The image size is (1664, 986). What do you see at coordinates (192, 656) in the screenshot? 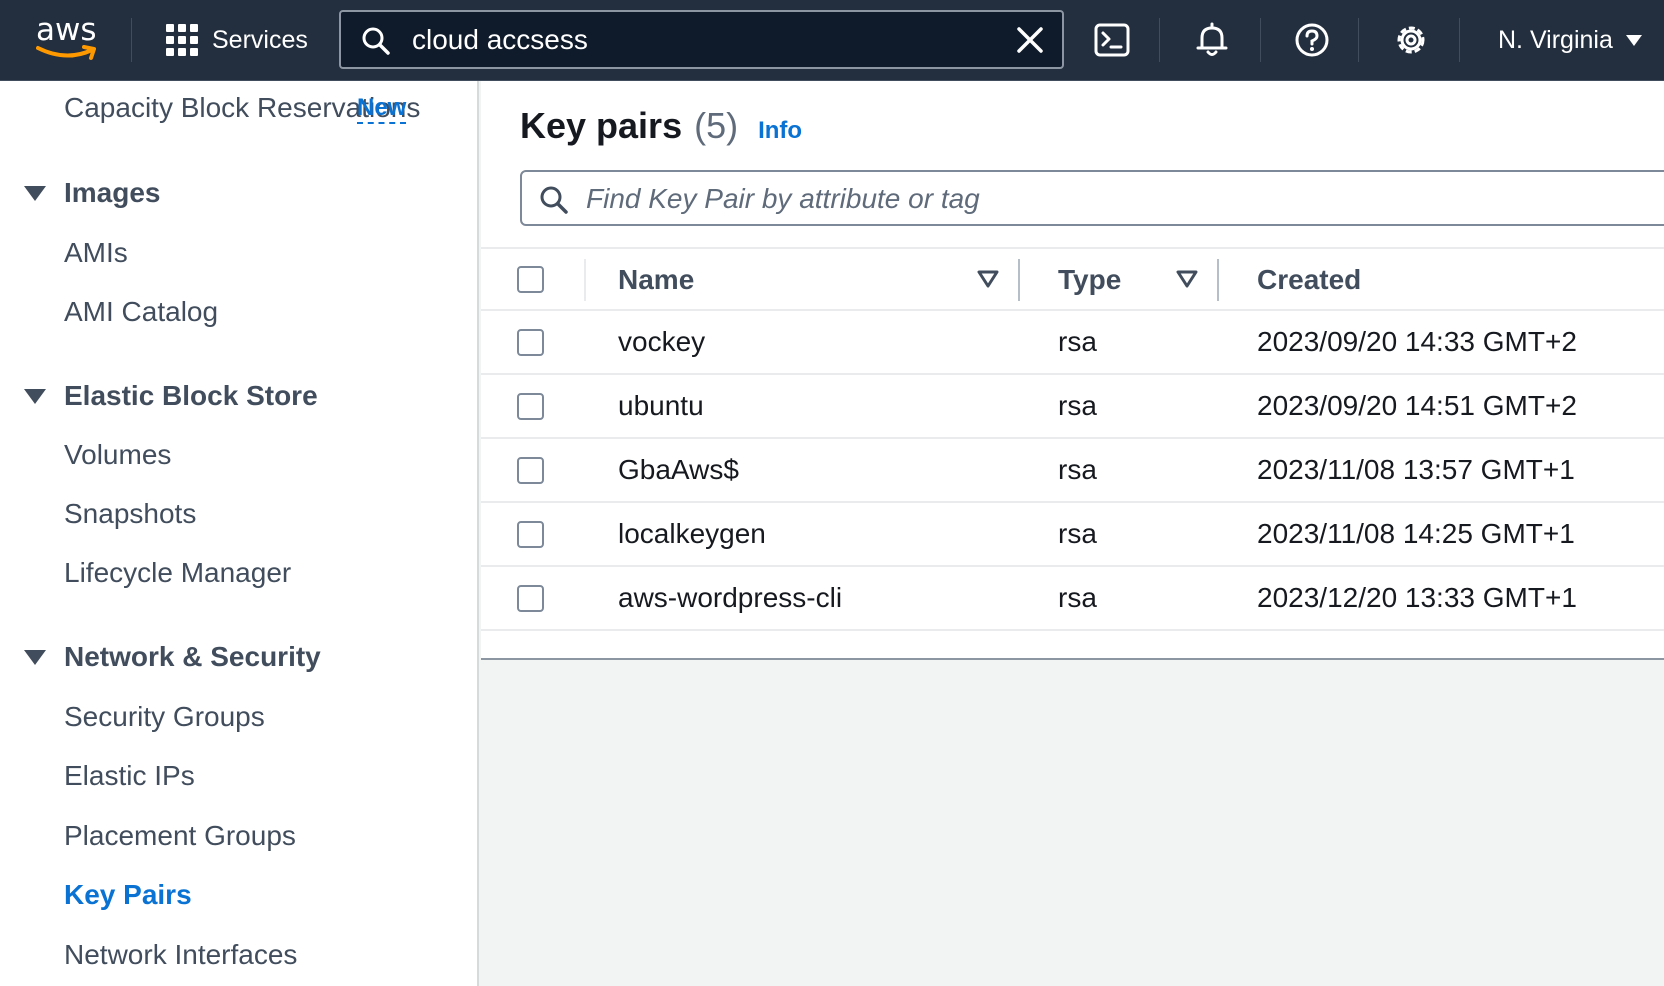
I see `section-title: Network & Security` at bounding box center [192, 656].